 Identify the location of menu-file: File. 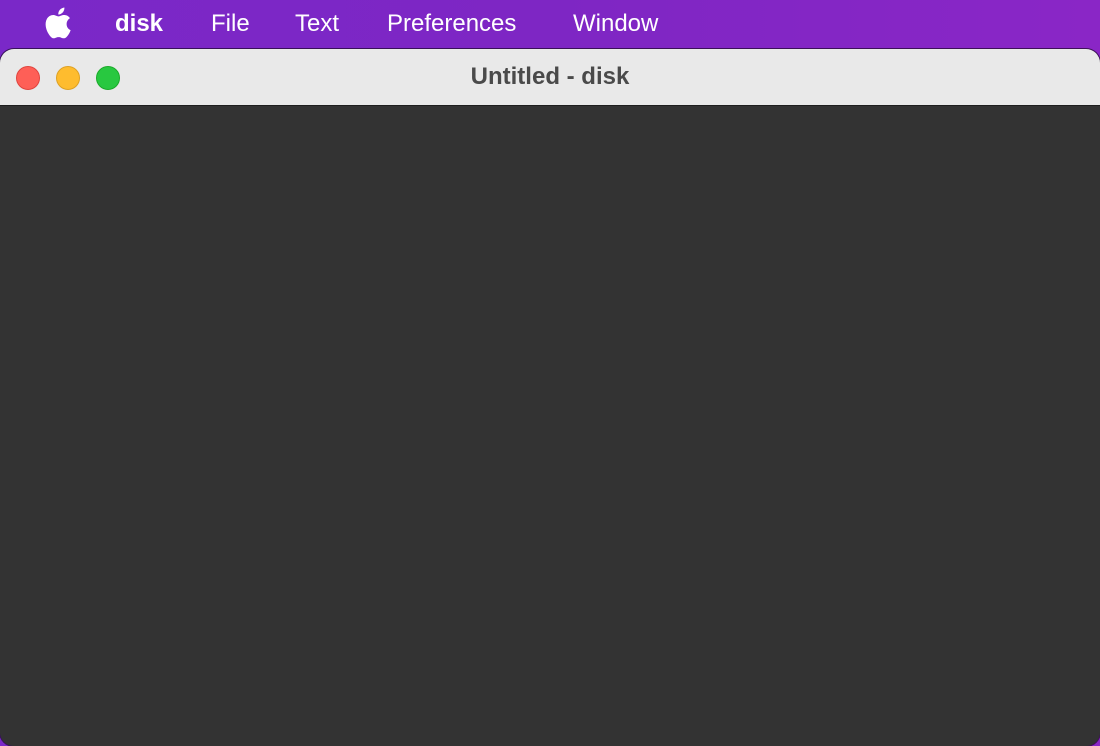
(230, 24).